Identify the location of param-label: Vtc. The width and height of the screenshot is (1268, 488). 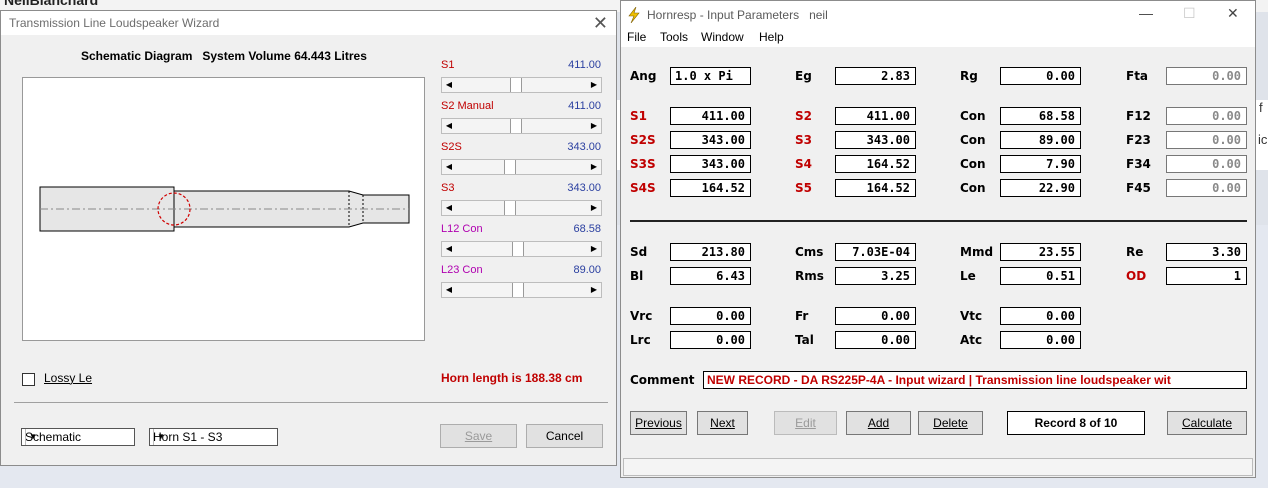
(971, 316).